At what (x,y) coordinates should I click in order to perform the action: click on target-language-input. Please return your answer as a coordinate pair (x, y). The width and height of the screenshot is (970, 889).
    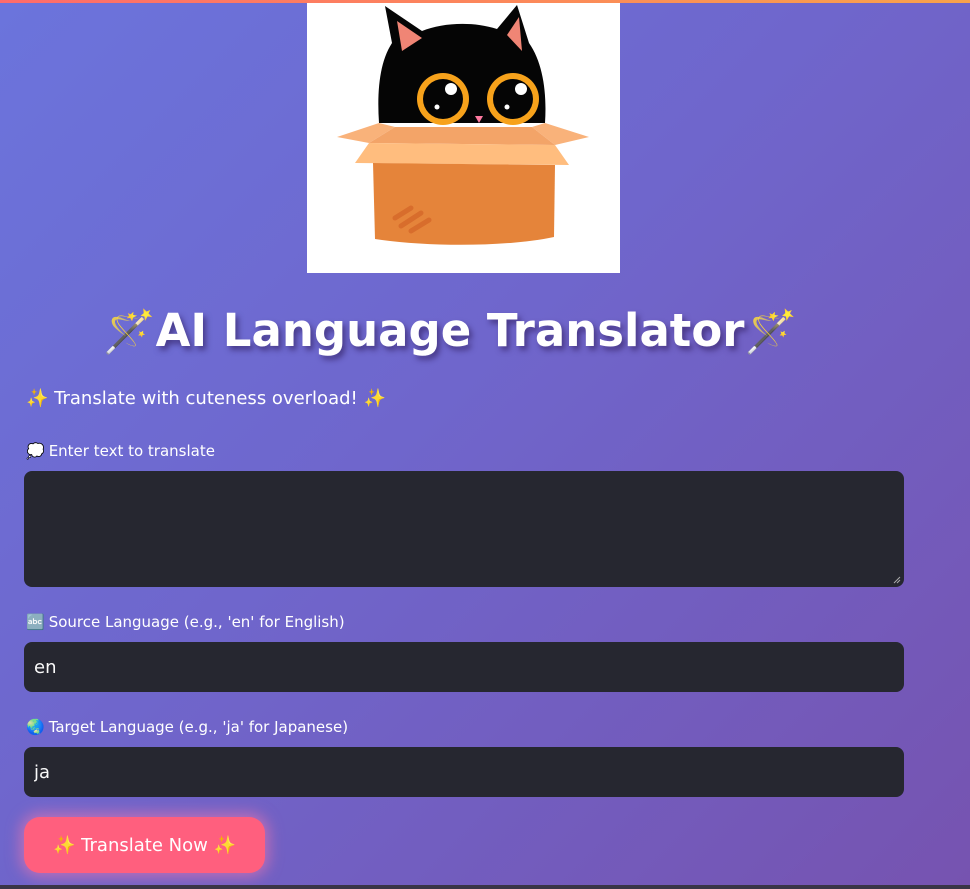
    Looking at the image, I should click on (464, 772).